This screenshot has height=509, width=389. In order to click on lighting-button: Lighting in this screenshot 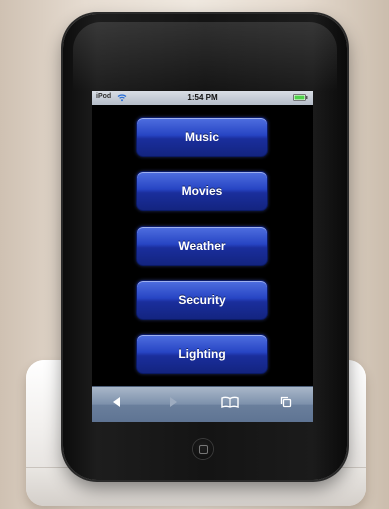, I will do `click(202, 354)`.